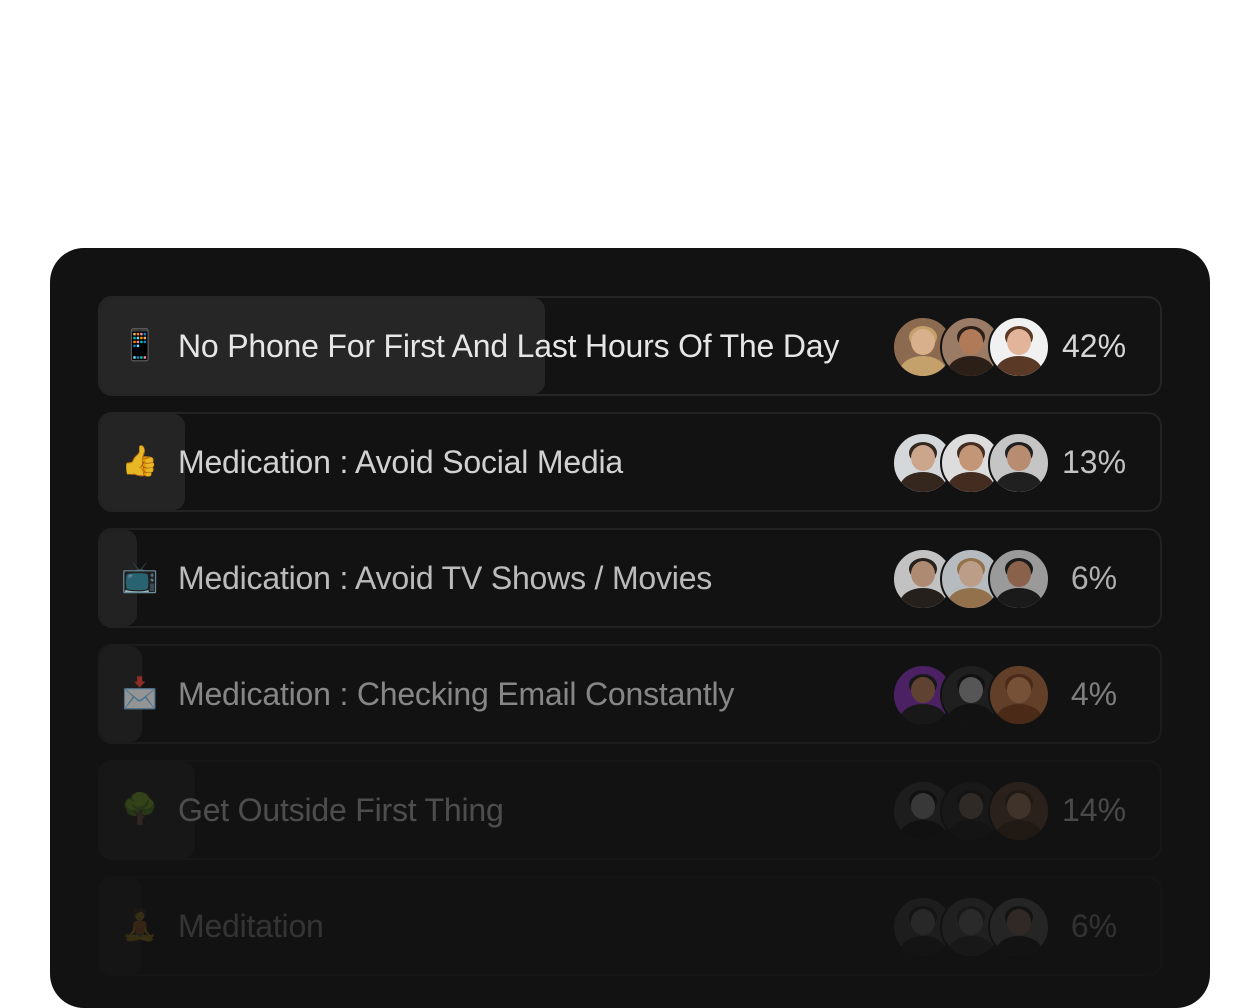 The image size is (1260, 1008). I want to click on vote-percentage: 4%, so click(1094, 693).